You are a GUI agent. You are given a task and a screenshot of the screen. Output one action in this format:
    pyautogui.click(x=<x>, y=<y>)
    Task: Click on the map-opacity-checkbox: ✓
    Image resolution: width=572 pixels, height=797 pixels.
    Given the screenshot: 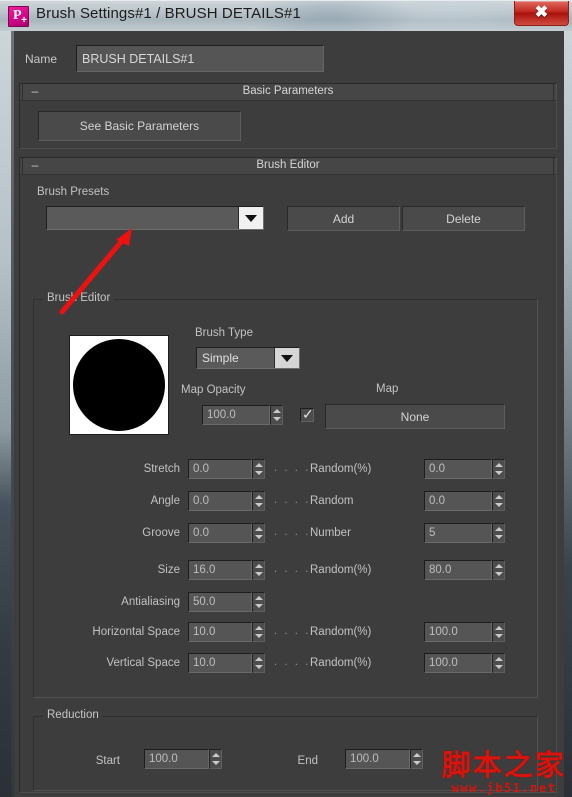 What is the action you would take?
    pyautogui.click(x=307, y=414)
    